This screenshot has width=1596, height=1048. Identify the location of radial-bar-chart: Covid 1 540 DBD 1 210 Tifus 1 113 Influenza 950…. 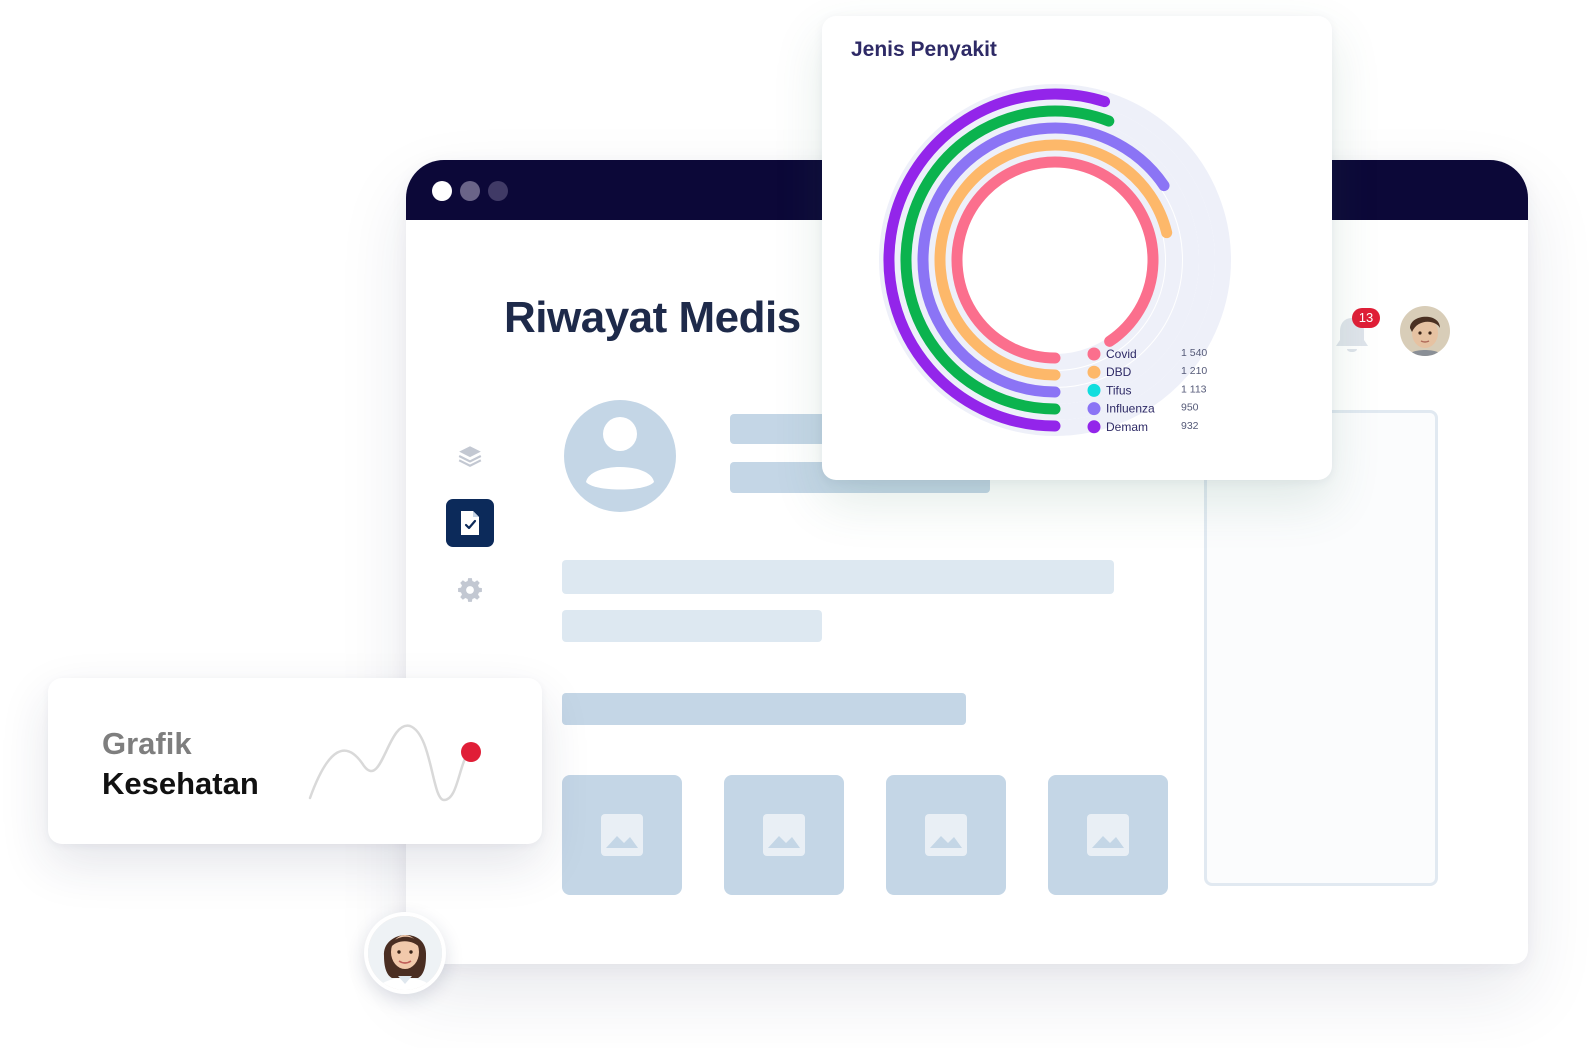
(1055, 260).